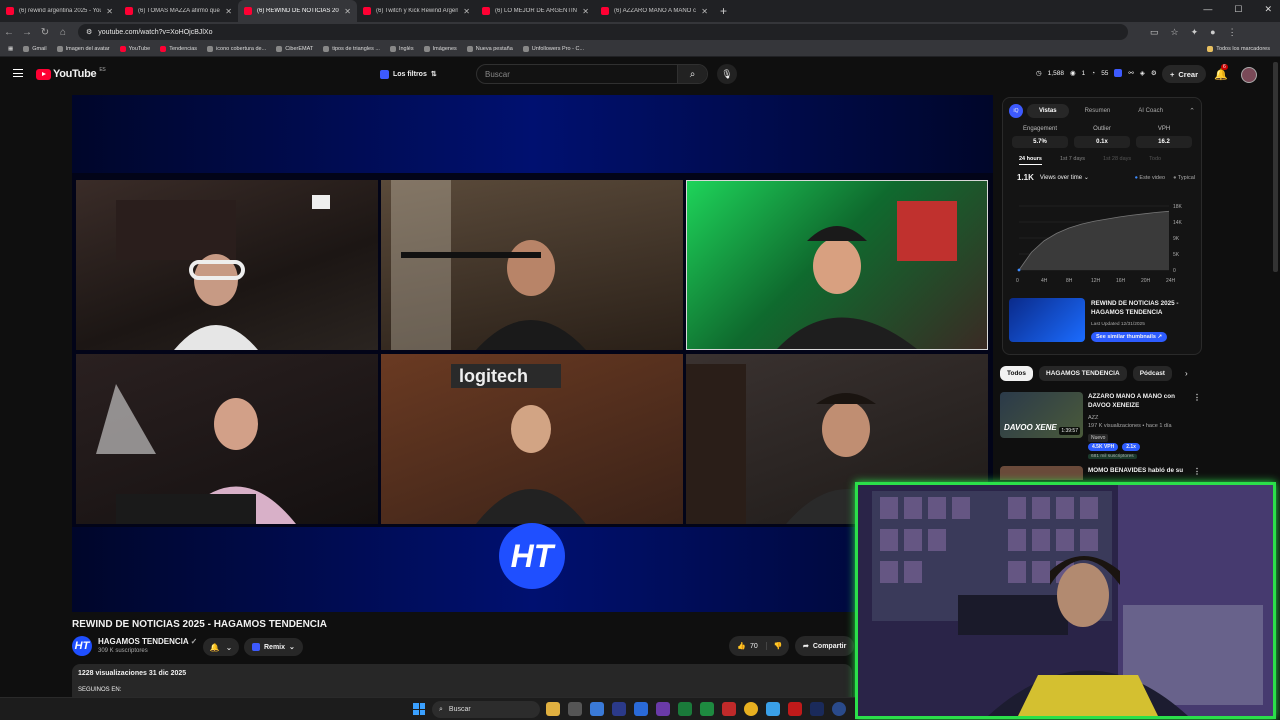  Describe the element at coordinates (748, 646) in the screenshot. I see `like-button: 👍 70` at that location.